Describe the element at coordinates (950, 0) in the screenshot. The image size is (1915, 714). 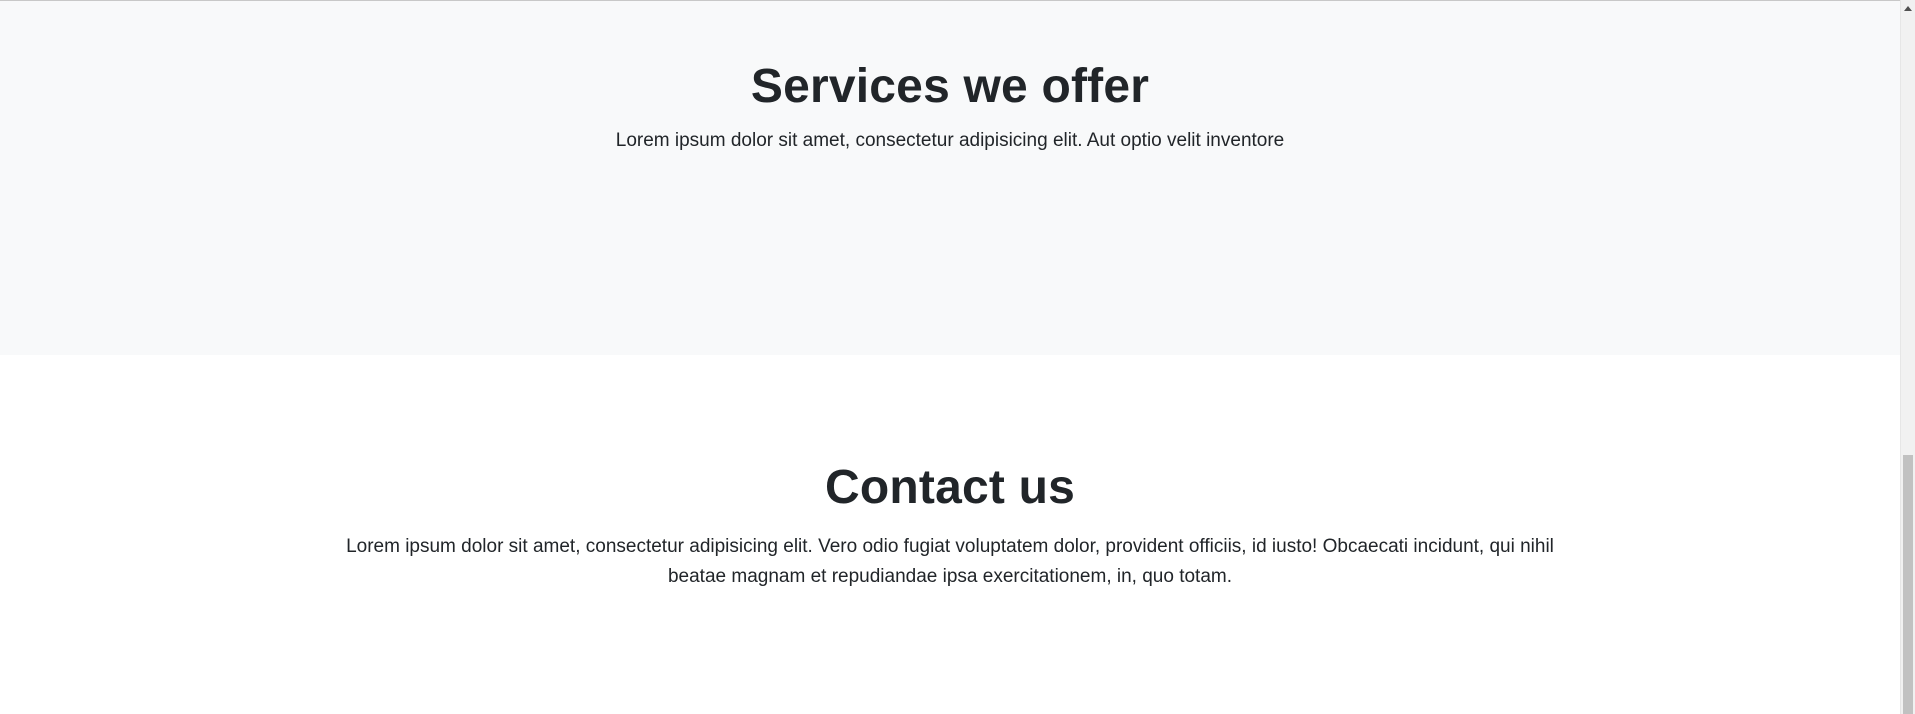
I see `top-divider` at that location.